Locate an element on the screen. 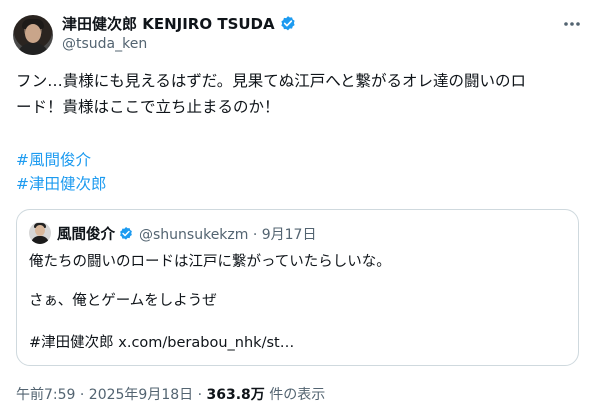 Image resolution: width=598 pixels, height=414 pixels. quote-header: 風間俊介 @shunsukekzm · 9月17日 is located at coordinates (186, 233).